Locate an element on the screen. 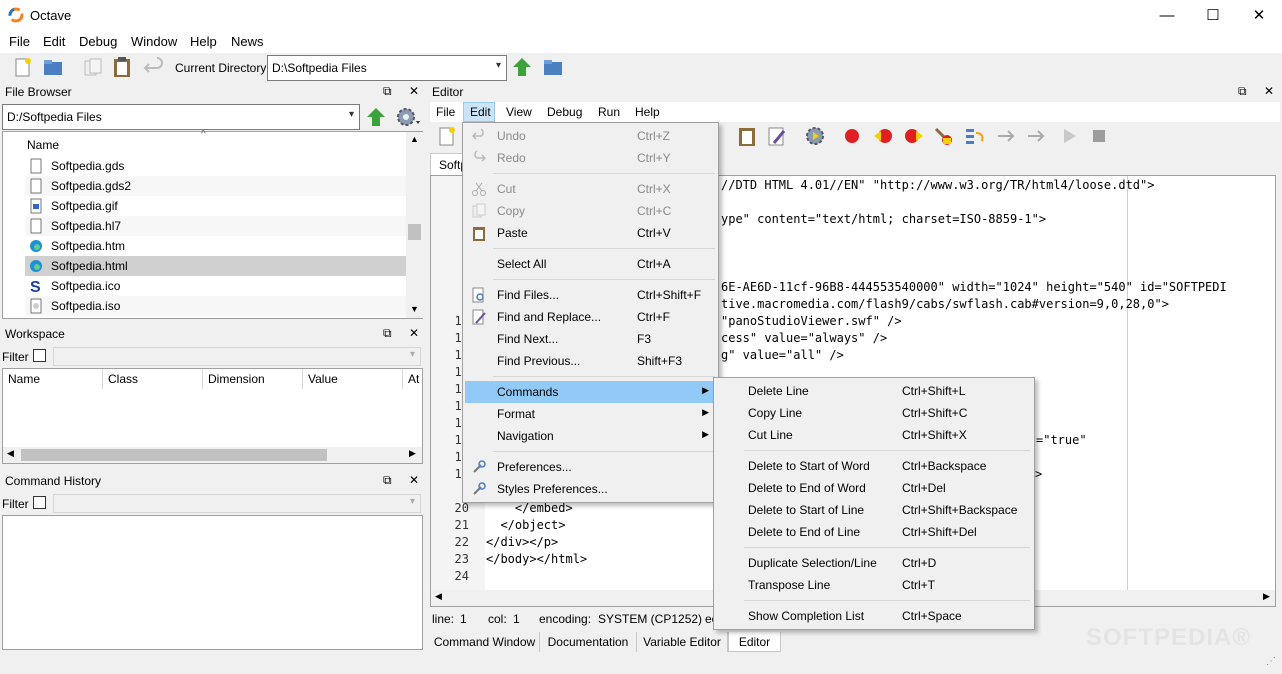 This screenshot has width=1282, height=674. column-header-attribute: At is located at coordinates (413, 379).